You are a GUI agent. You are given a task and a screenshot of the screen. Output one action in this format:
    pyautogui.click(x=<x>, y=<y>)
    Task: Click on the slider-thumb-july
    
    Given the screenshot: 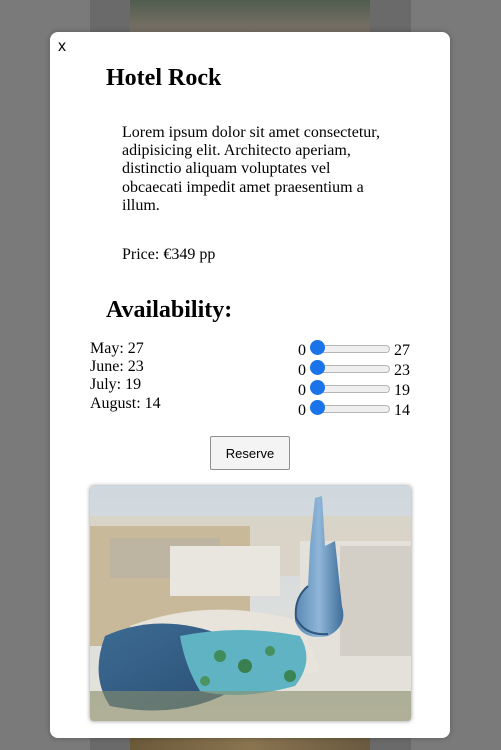 What is the action you would take?
    pyautogui.click(x=317, y=387)
    